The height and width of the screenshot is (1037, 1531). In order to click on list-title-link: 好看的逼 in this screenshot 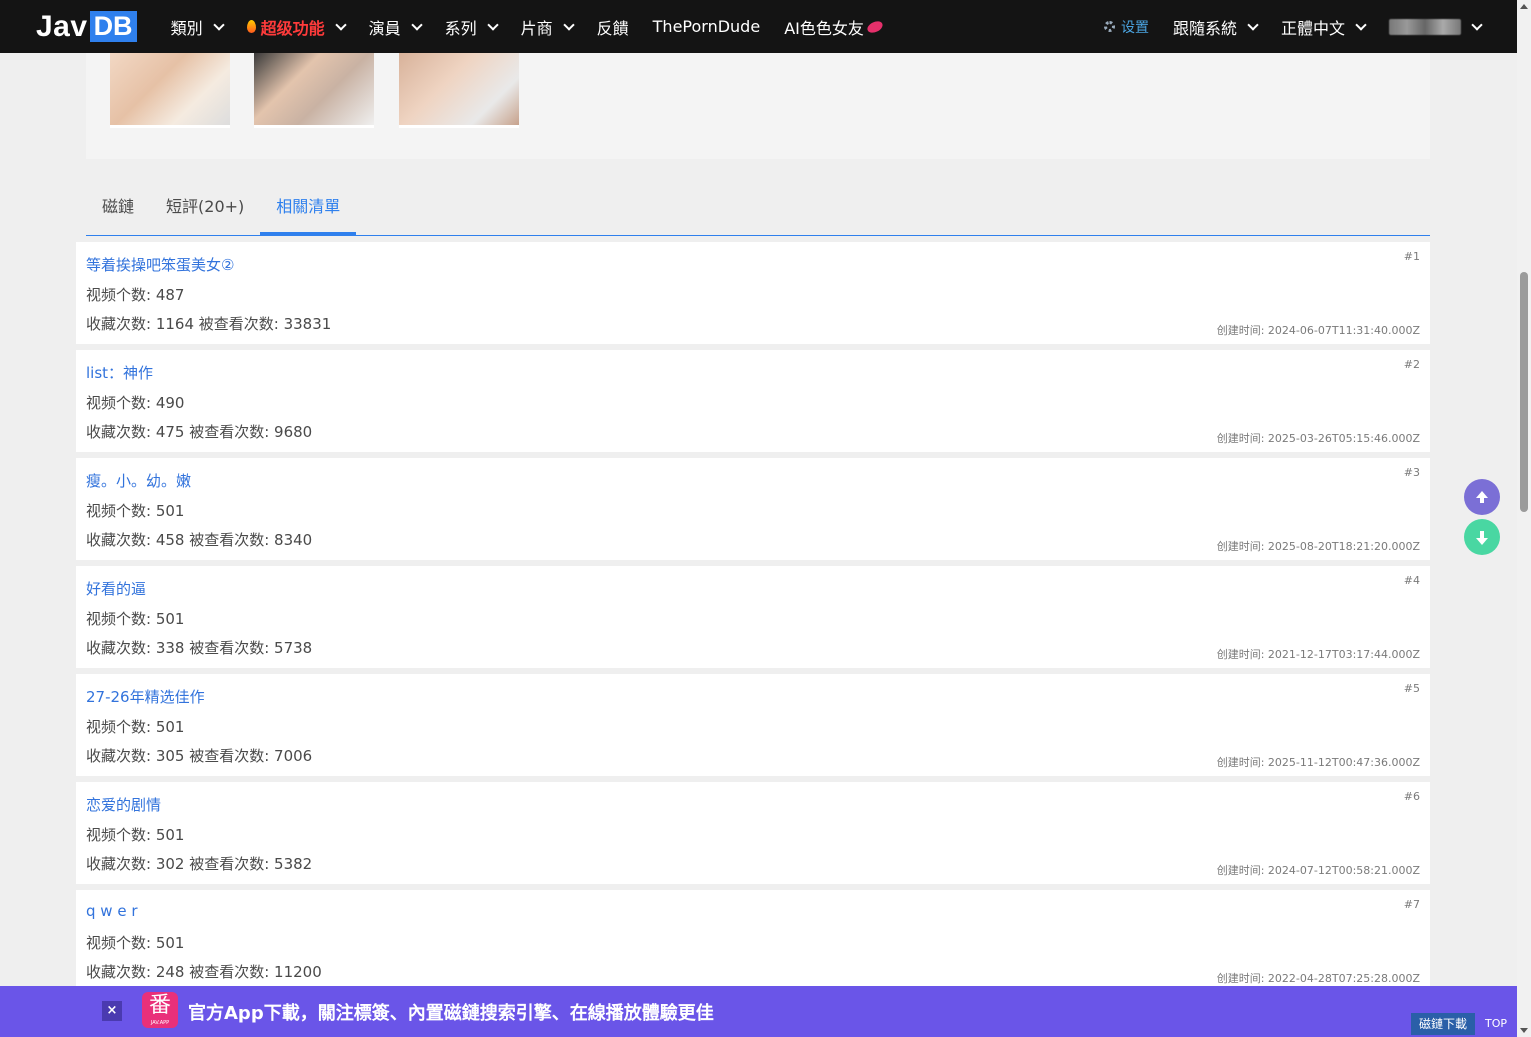, I will do `click(116, 588)`.